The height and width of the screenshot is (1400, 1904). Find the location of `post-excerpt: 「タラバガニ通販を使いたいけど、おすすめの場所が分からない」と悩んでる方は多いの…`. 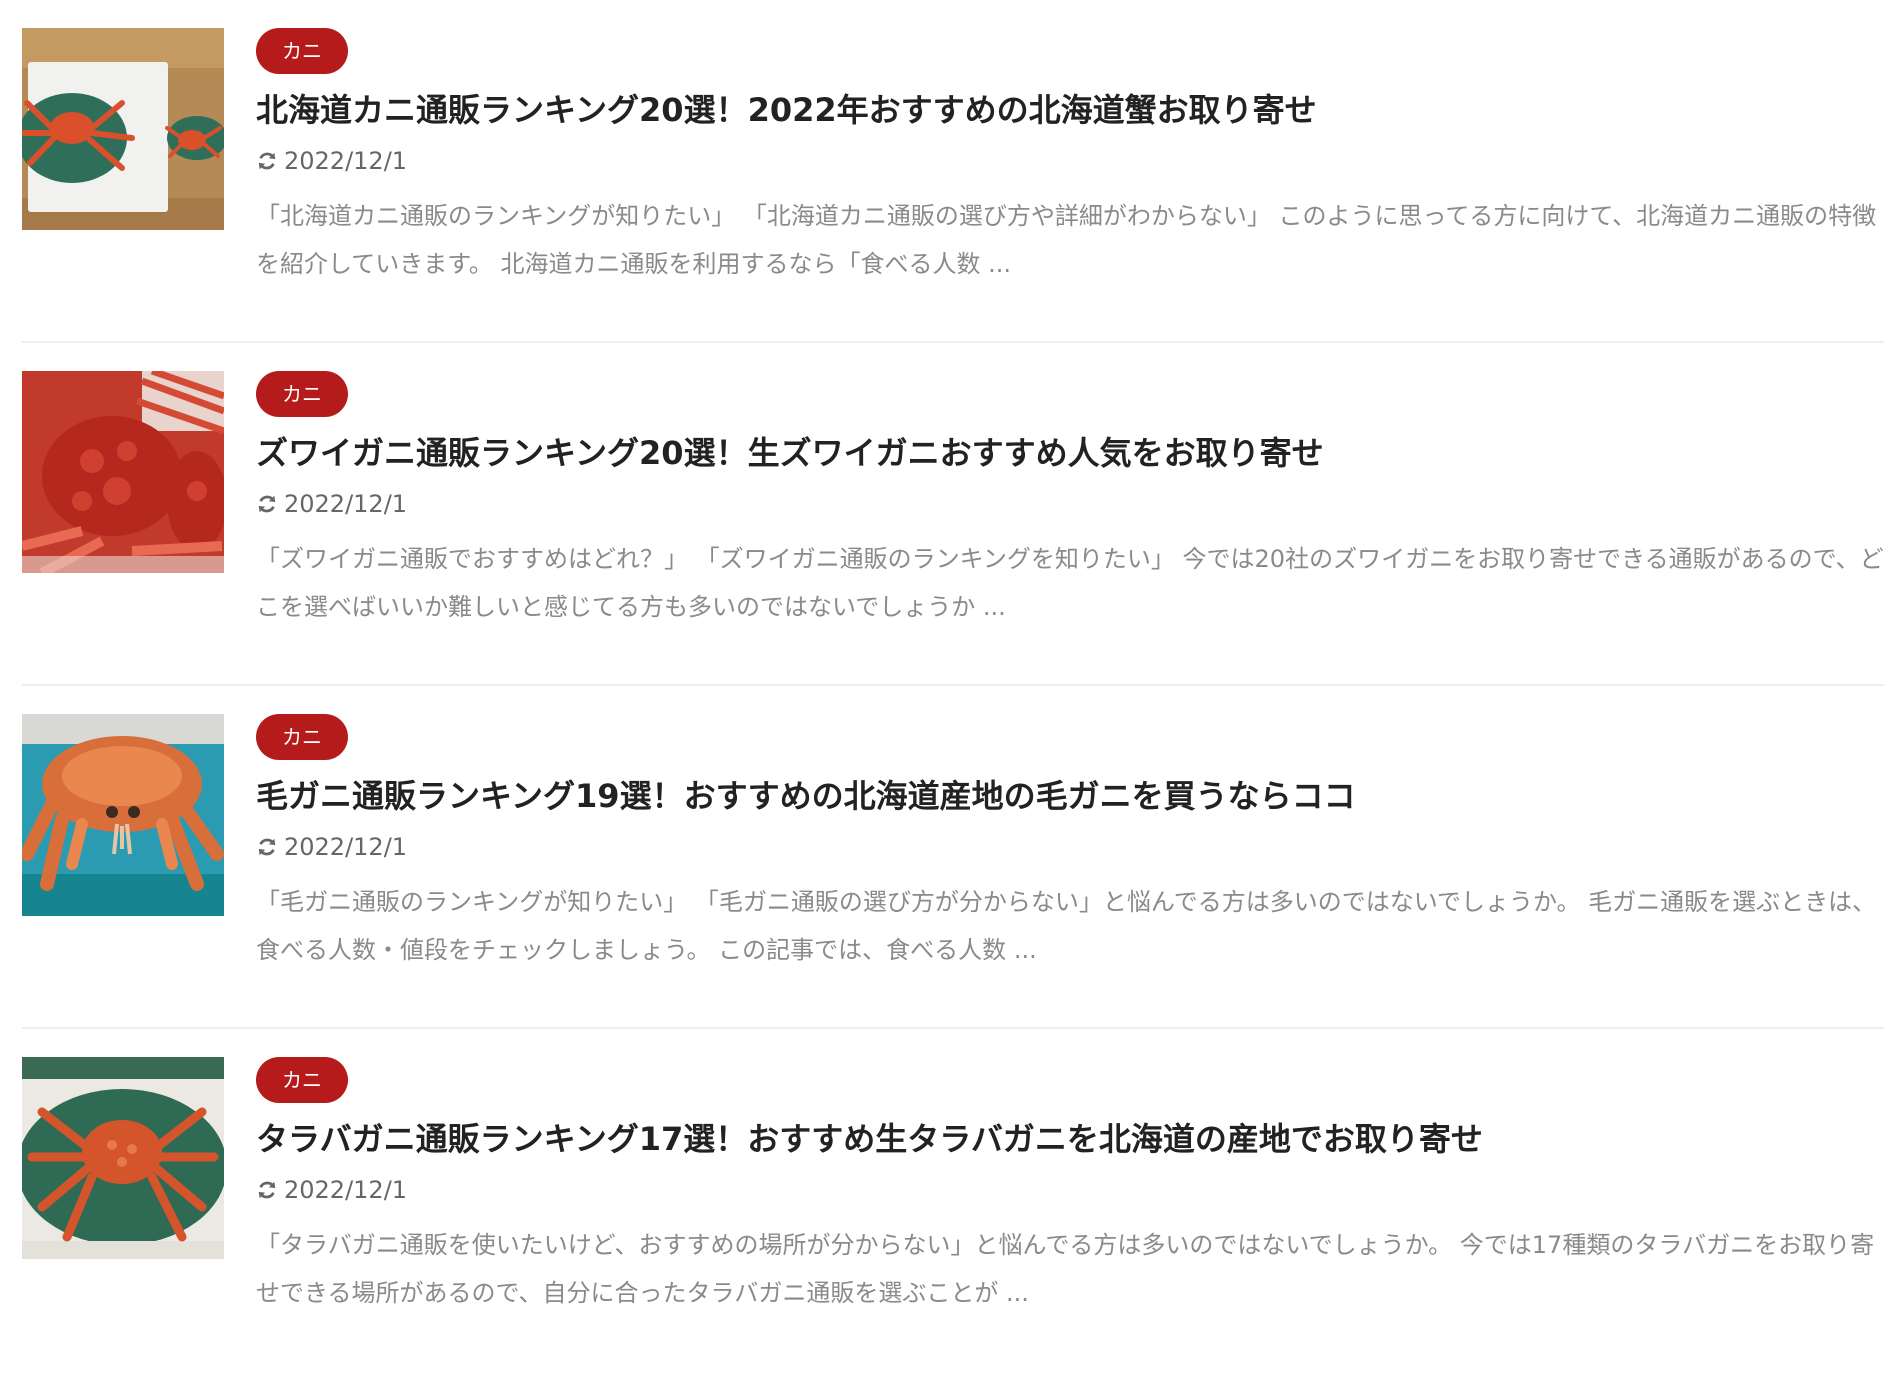

post-excerpt: 「タラバガニ通販を使いたいけど、おすすめの場所が分からない」と悩んでる方は多いの… is located at coordinates (1065, 1269).